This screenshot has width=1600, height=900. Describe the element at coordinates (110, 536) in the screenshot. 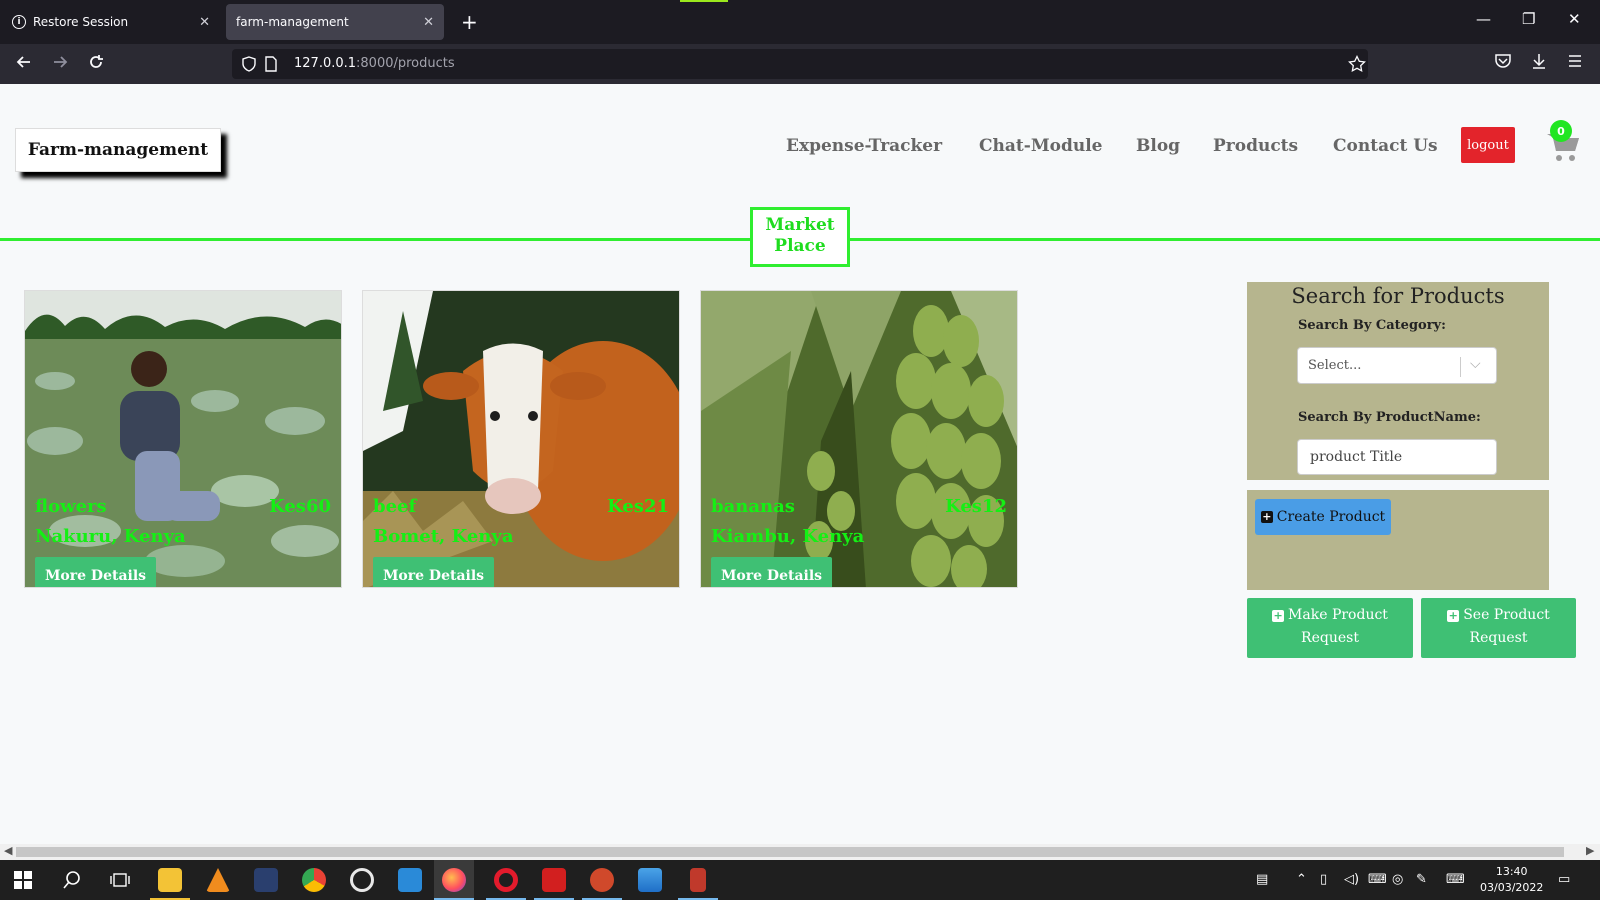

I see `product-location: Nakuru, Kenya` at that location.